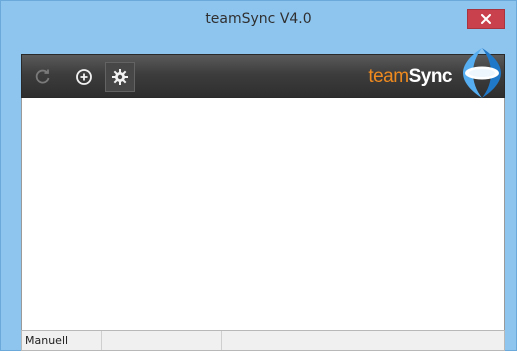 This screenshot has width=517, height=351. I want to click on brand-wordmark: teamSync, so click(387, 77).